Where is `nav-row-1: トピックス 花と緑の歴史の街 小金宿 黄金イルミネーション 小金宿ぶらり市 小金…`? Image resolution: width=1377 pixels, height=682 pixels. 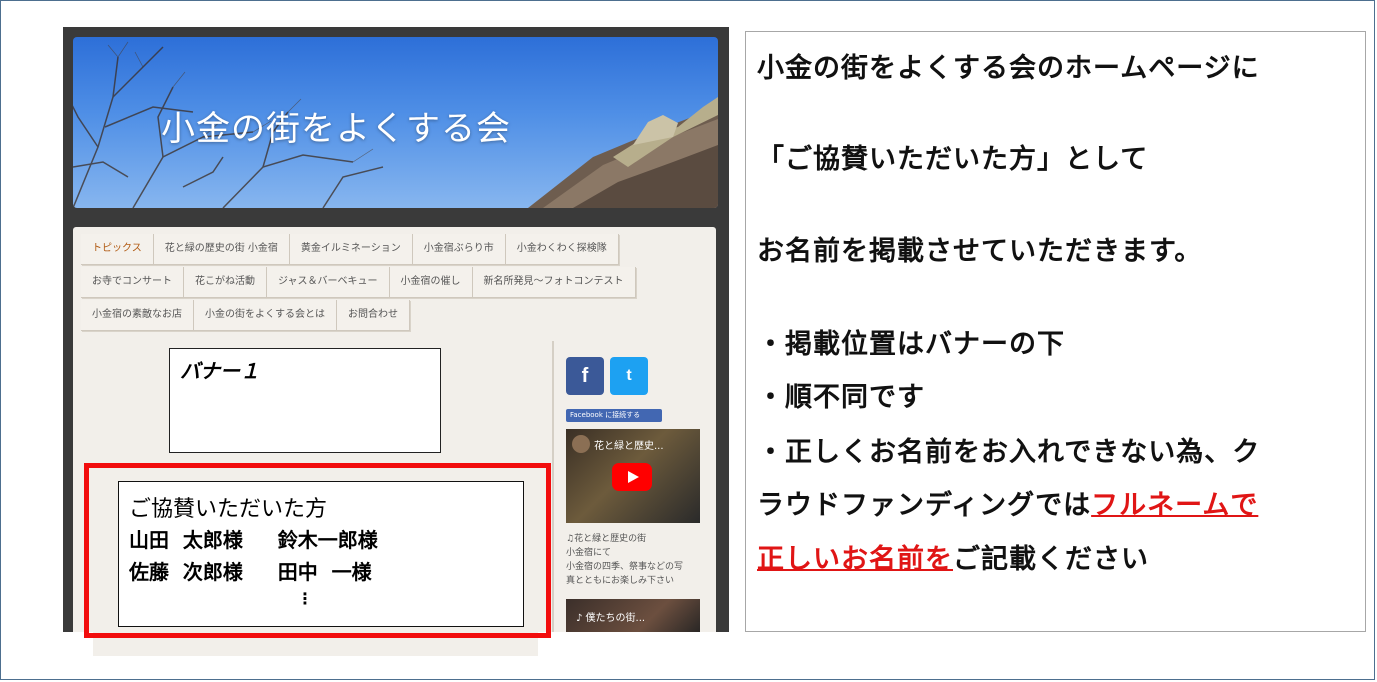 nav-row-1: トピックス 花と緑の歴史の街 小金宿 黄金イルミネーション 小金宿ぶらり市 小金… is located at coordinates (361, 249).